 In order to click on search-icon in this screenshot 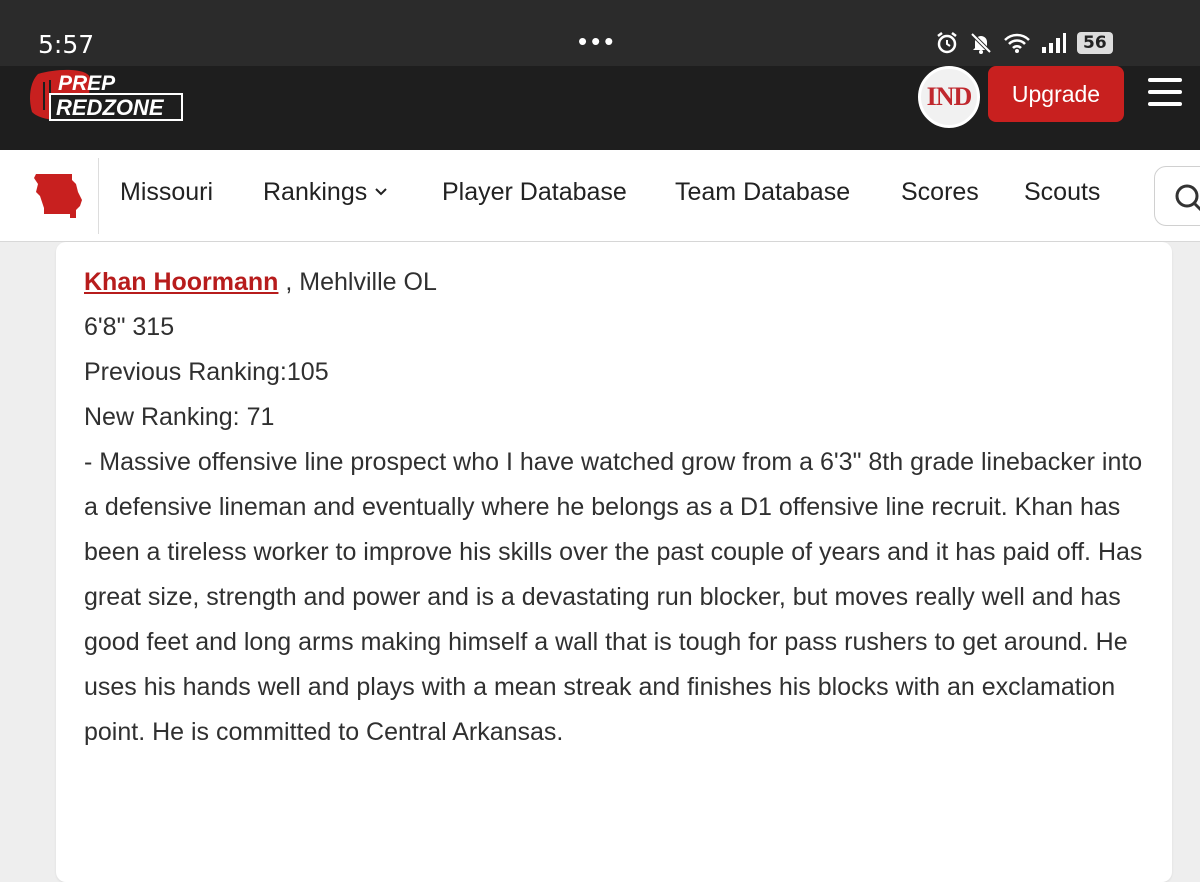, I will do `click(1187, 198)`.